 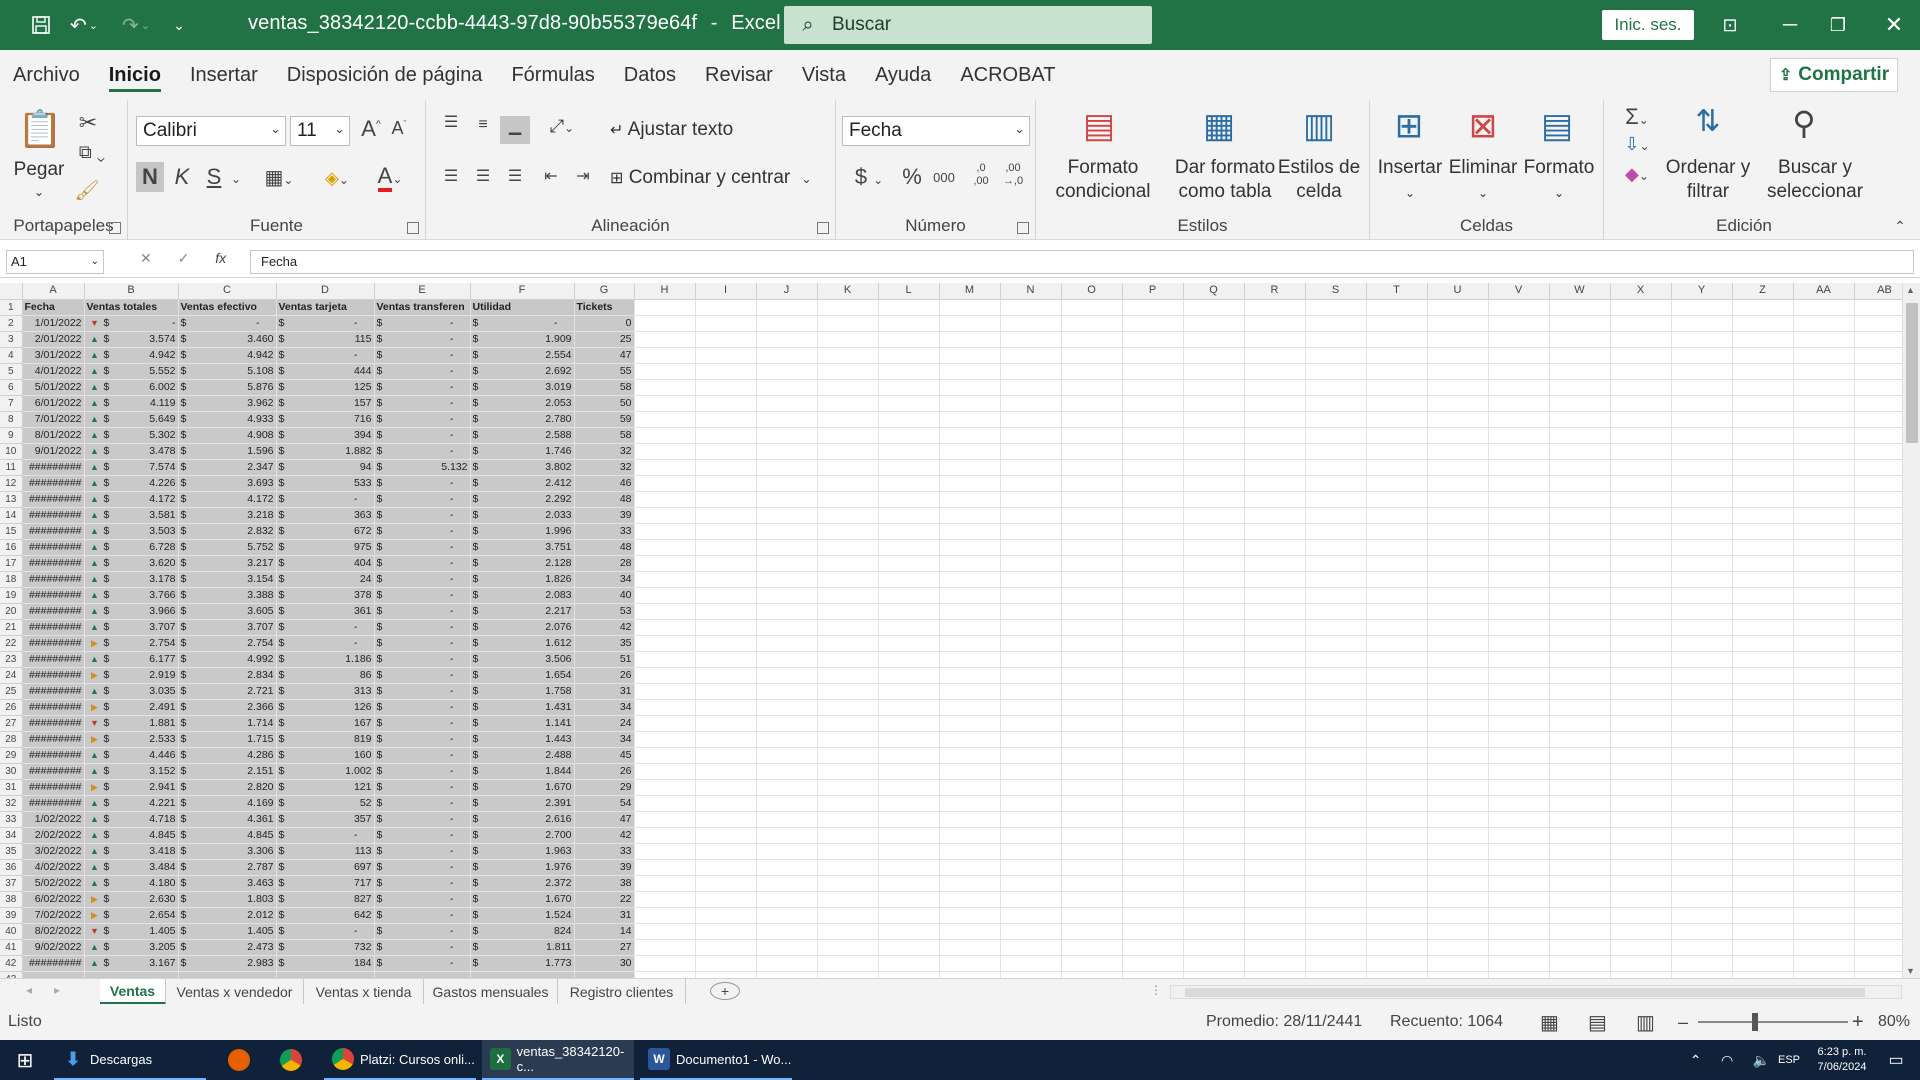 What do you see at coordinates (325, 595) in the screenshot?
I see `card-sales-cell: $378` at bounding box center [325, 595].